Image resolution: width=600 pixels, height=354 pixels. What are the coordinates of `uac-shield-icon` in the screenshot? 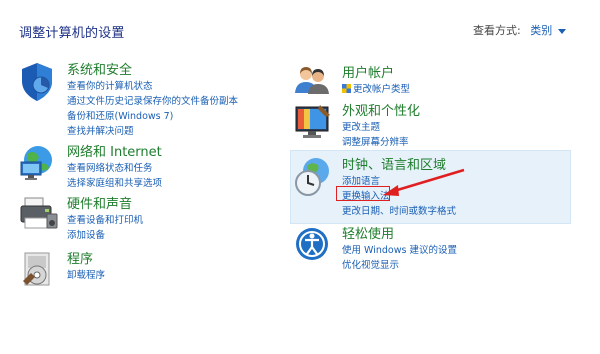 It's located at (346, 88).